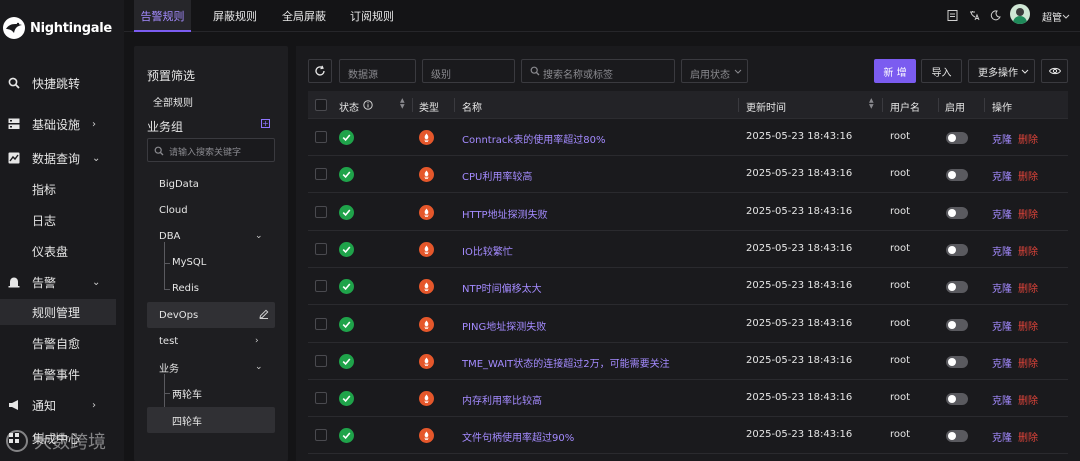 The width and height of the screenshot is (1080, 461). Describe the element at coordinates (952, 15) in the screenshot. I see `document-icon` at that location.